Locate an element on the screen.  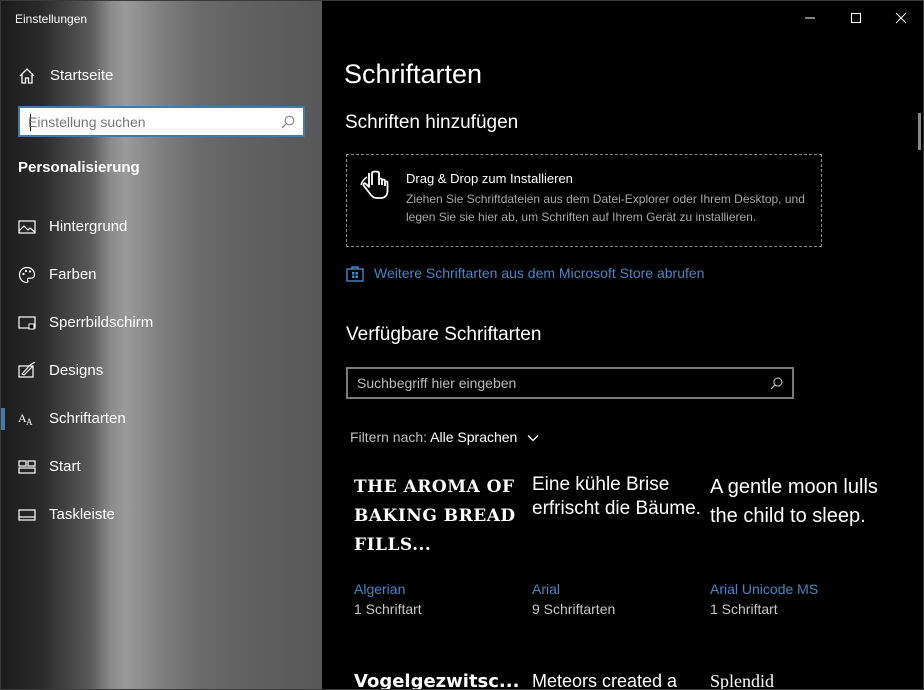
add-fonts-heading: Schriften hinzufügen is located at coordinates (432, 122).